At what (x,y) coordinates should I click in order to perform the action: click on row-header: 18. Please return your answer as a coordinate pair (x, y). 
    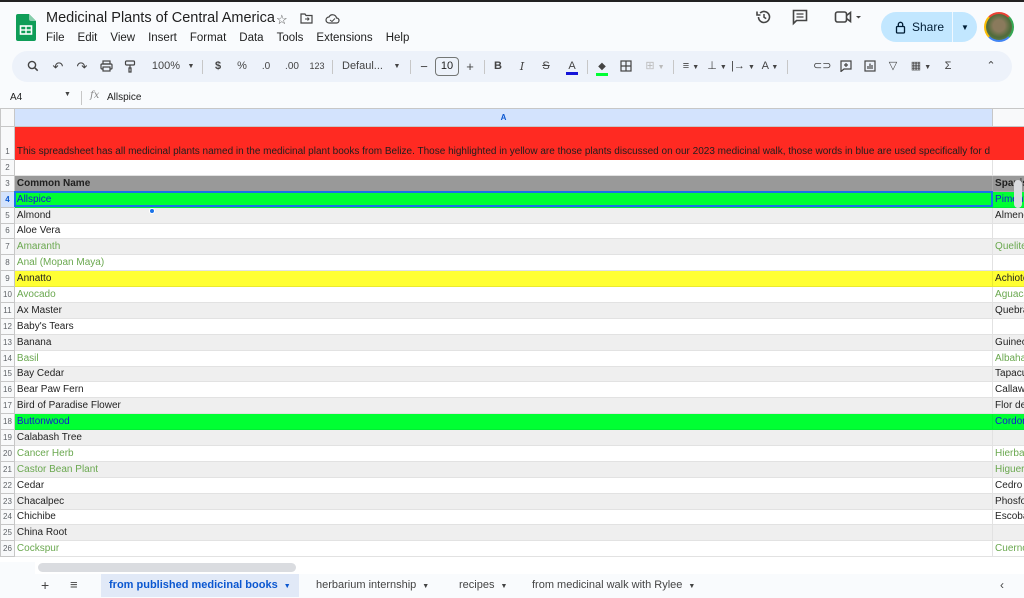
    Looking at the image, I should click on (8, 422).